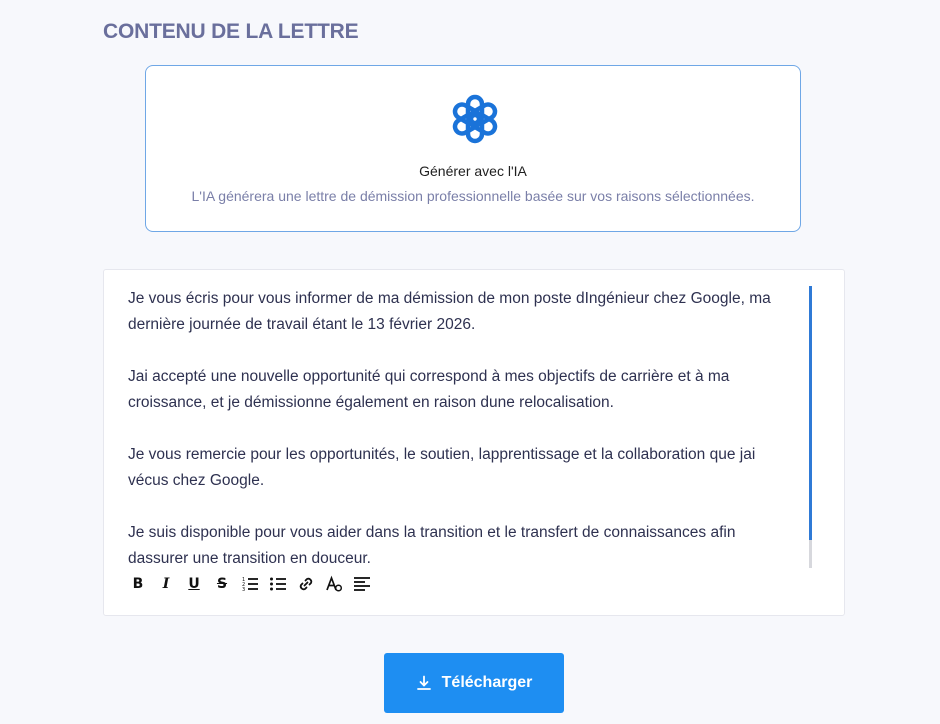 The height and width of the screenshot is (724, 940). I want to click on generate-ai-title: Générer avec l'IA, so click(473, 171).